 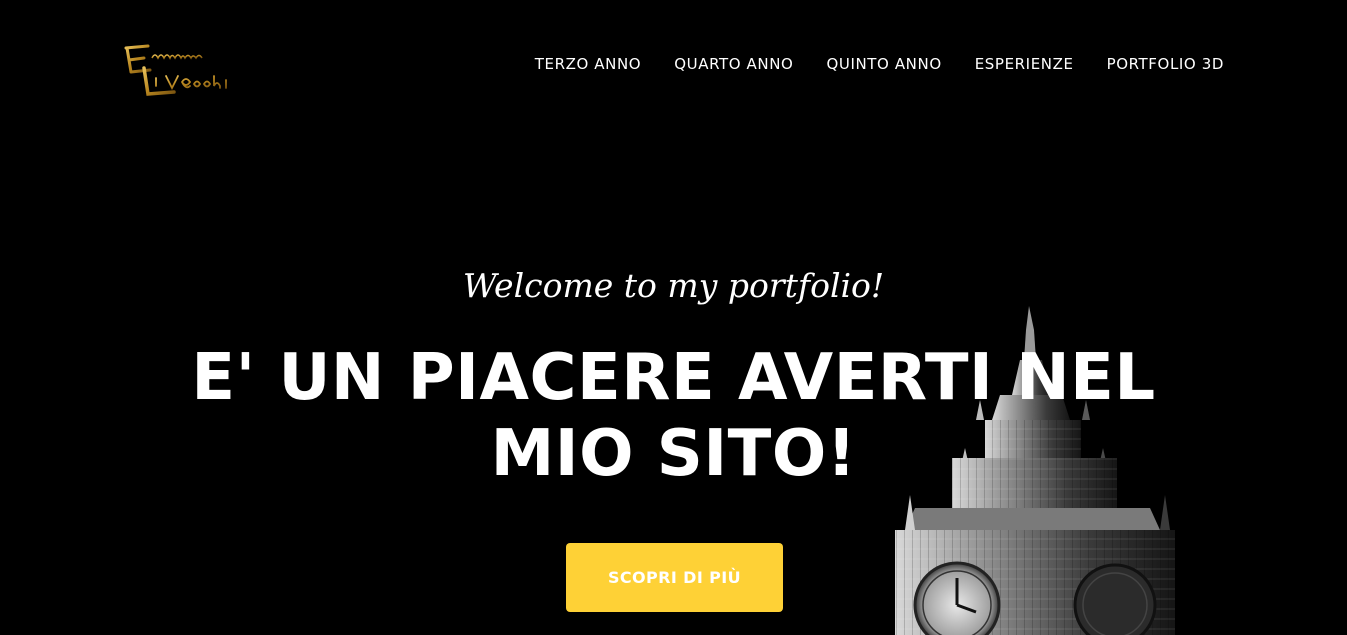 I want to click on nav-link-esperienze: ESPERIENZE, so click(x=1024, y=64).